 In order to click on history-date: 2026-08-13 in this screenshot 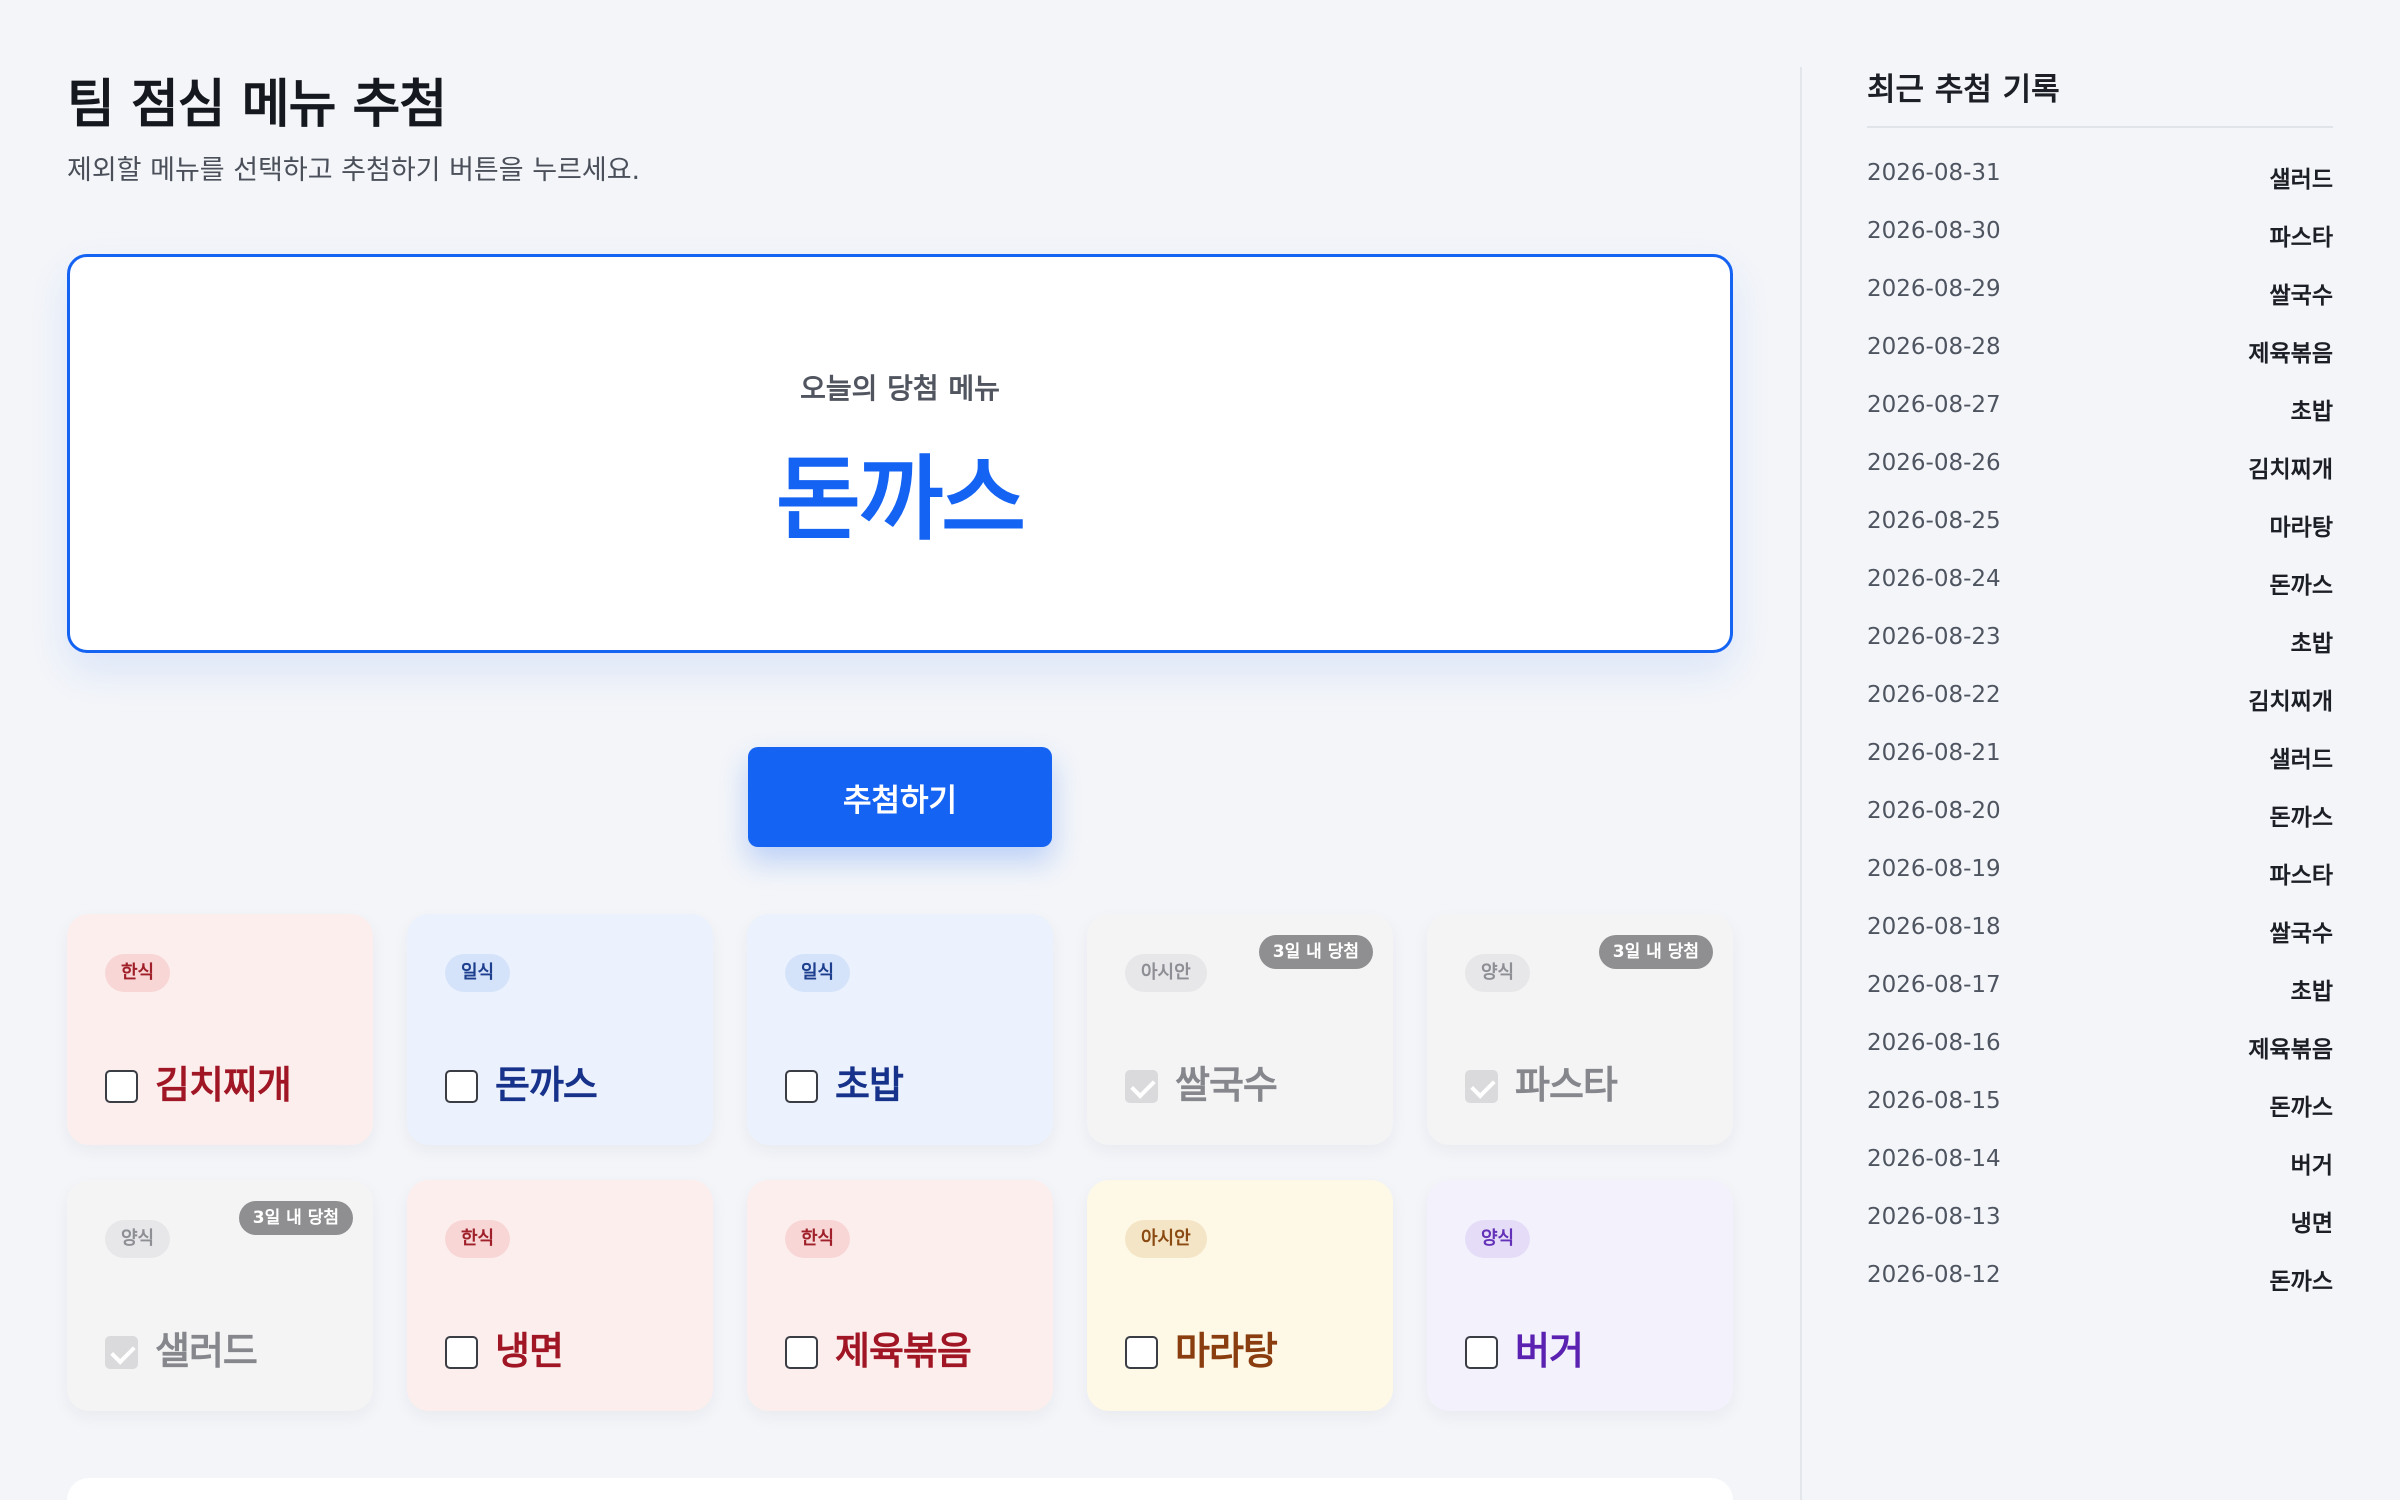, I will do `click(1934, 1217)`.